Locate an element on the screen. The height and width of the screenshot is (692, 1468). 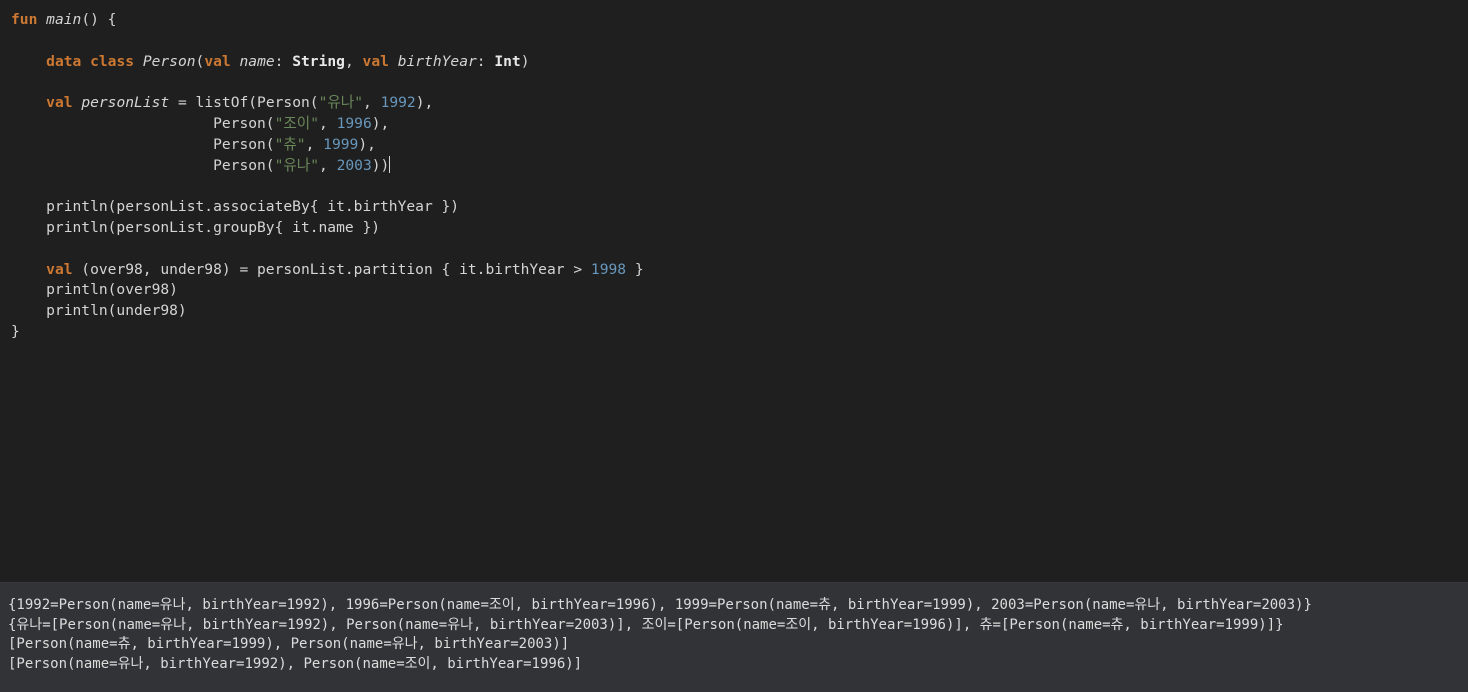
code-token-class: Person is located at coordinates (169, 61).